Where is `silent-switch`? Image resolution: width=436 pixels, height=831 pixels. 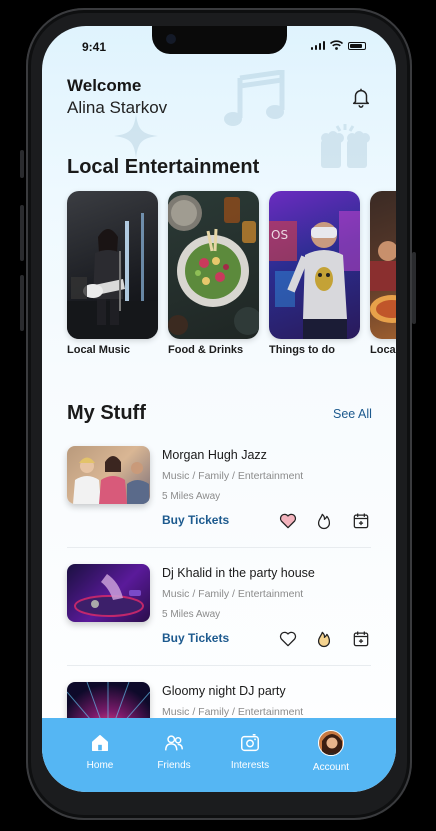
silent-switch is located at coordinates (22, 164).